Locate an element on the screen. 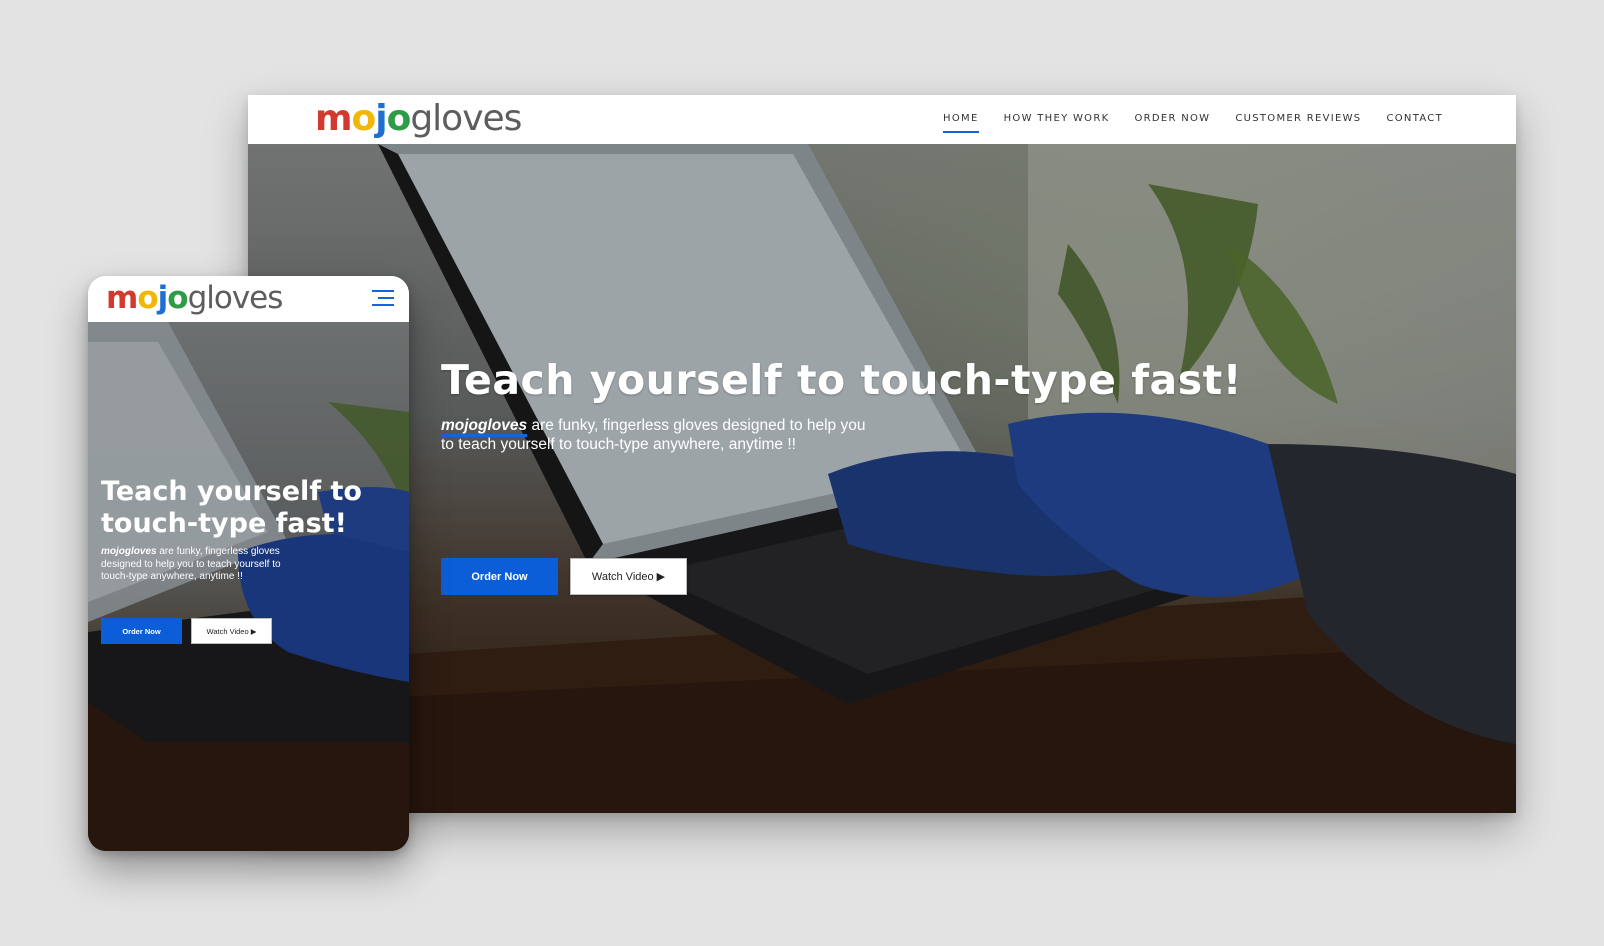 This screenshot has width=1604, height=946. mobile-hero-overlay is located at coordinates (248, 586).